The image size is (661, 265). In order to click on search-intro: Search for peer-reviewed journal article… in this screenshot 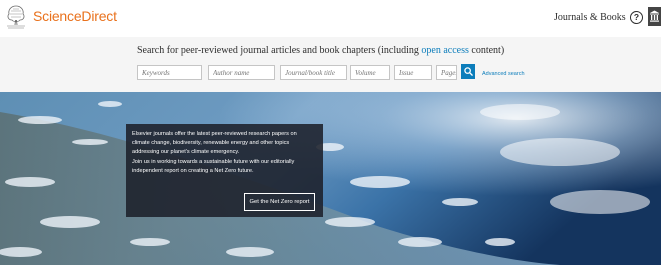, I will do `click(320, 50)`.